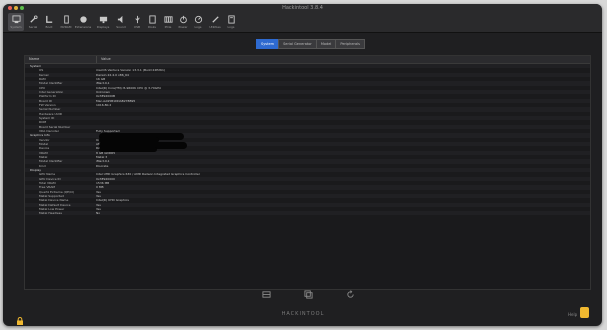  I want to click on nvram-icon, so click(66, 19).